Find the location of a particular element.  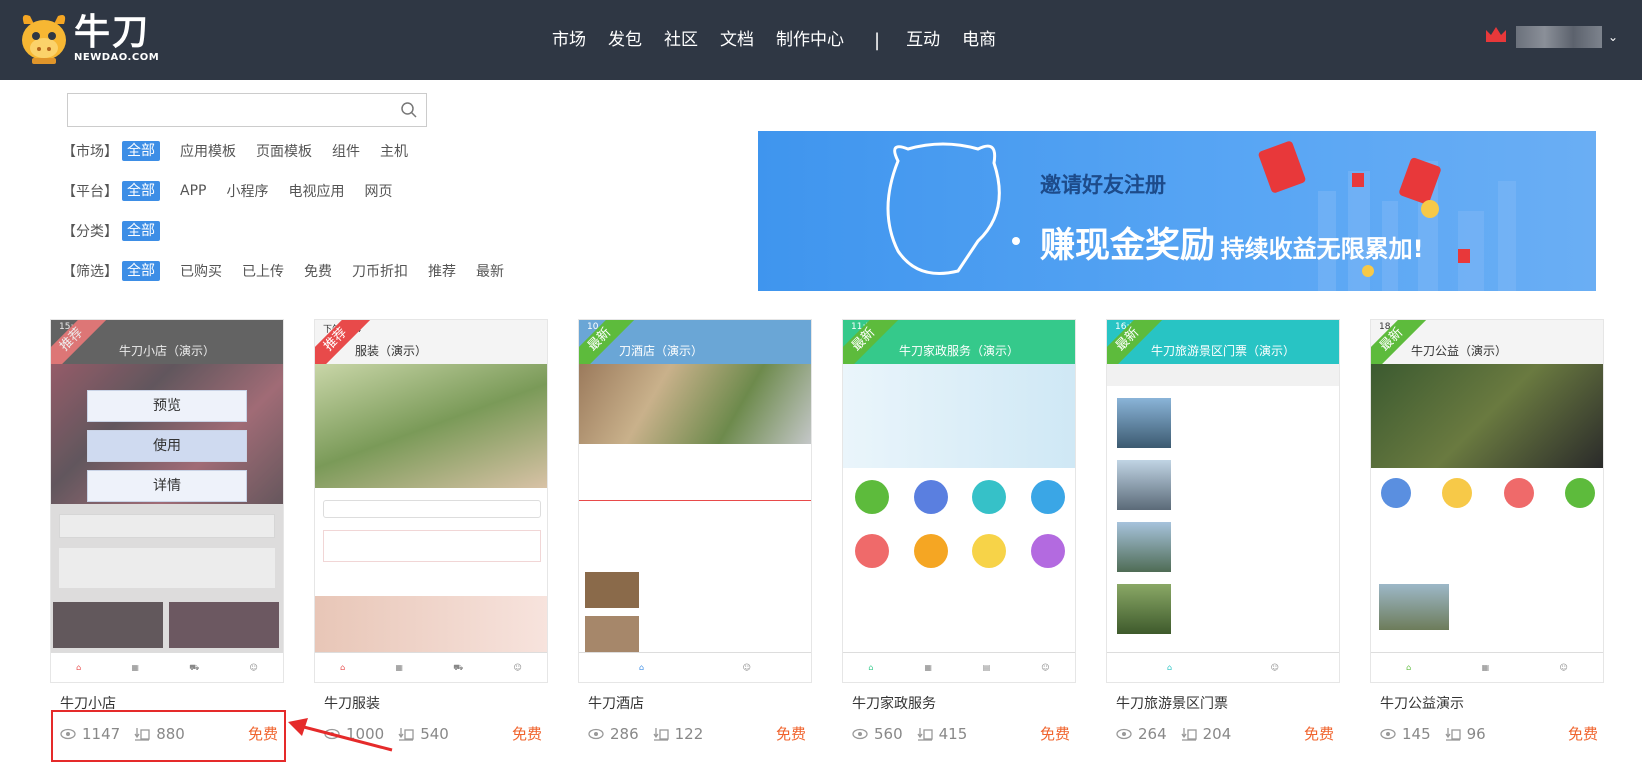

filter-option: 免费 is located at coordinates (318, 271).